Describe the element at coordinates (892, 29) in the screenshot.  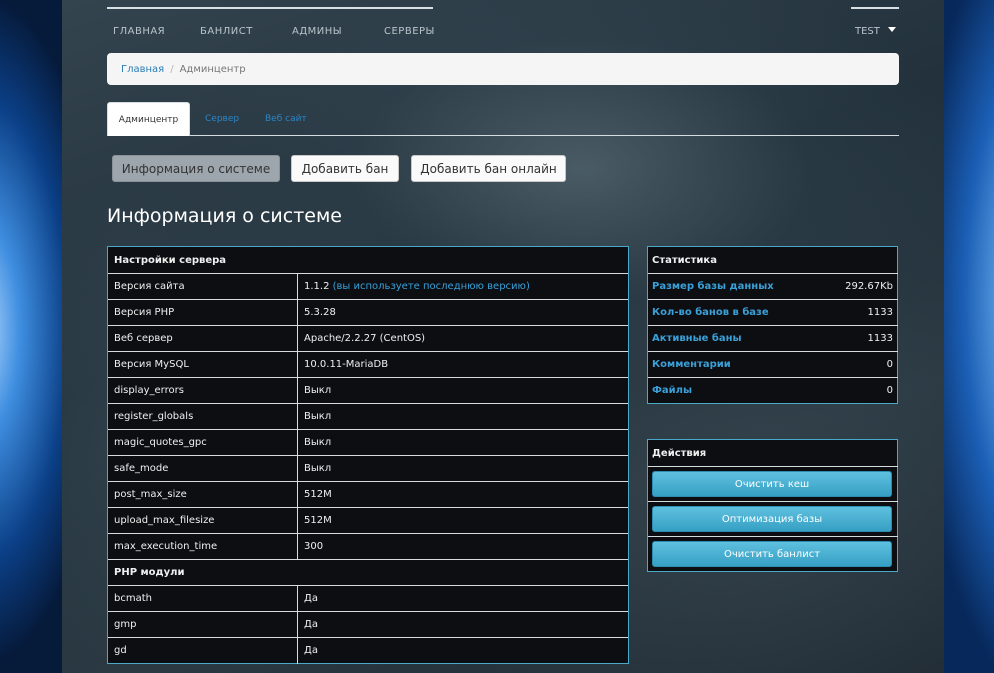
I see `caret-down-icon` at that location.